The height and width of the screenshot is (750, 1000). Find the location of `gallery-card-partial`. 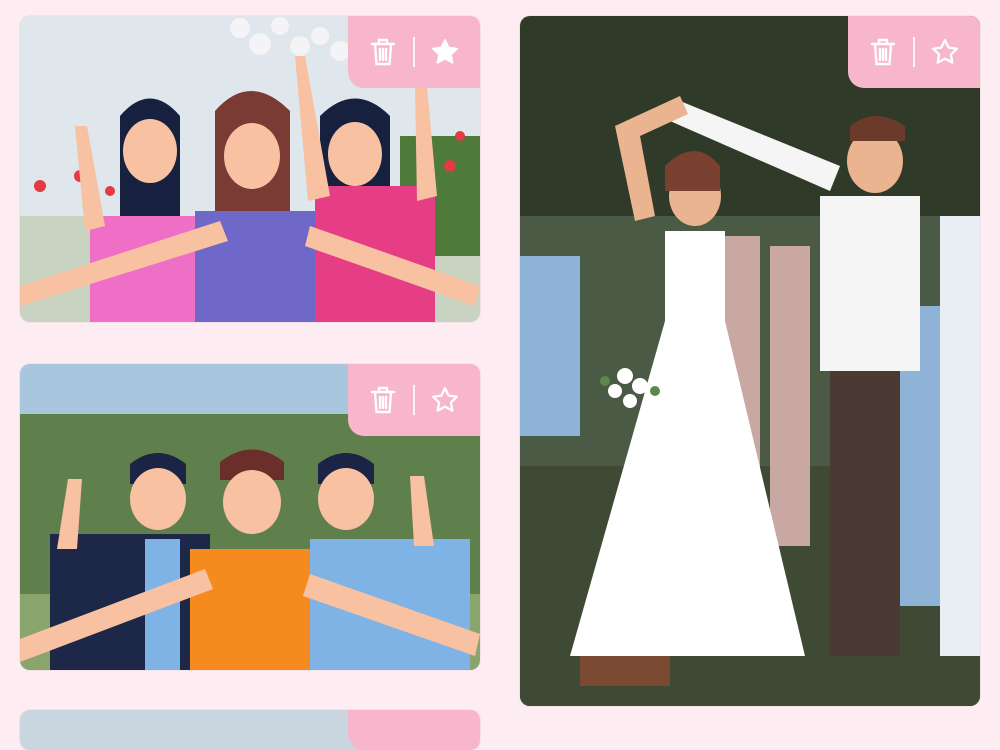

gallery-card-partial is located at coordinates (250, 730).